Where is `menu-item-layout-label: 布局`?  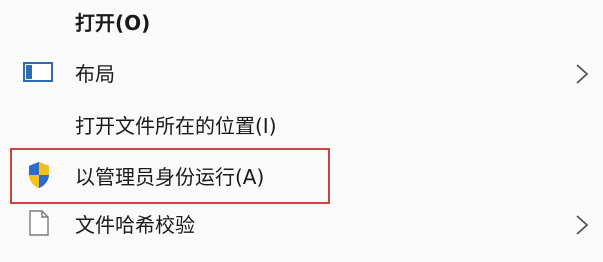
menu-item-layout-label: 布局 is located at coordinates (95, 74).